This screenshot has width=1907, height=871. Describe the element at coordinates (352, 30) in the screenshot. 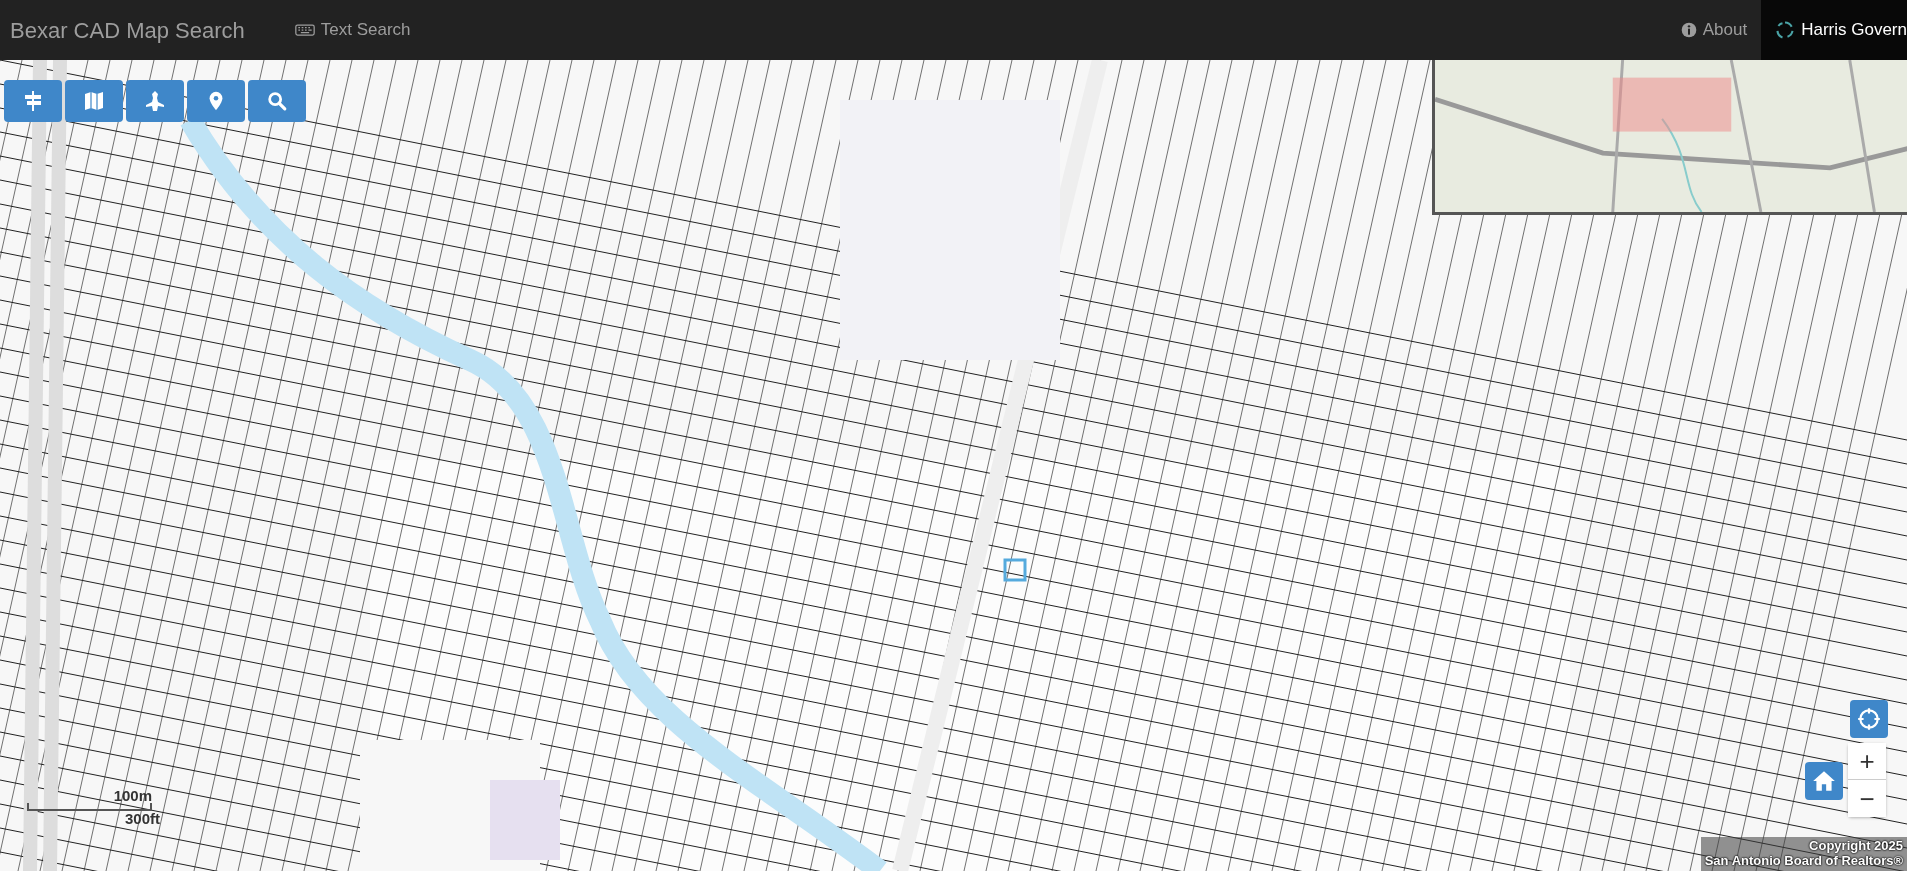

I see `text-search-link: Text Search` at that location.